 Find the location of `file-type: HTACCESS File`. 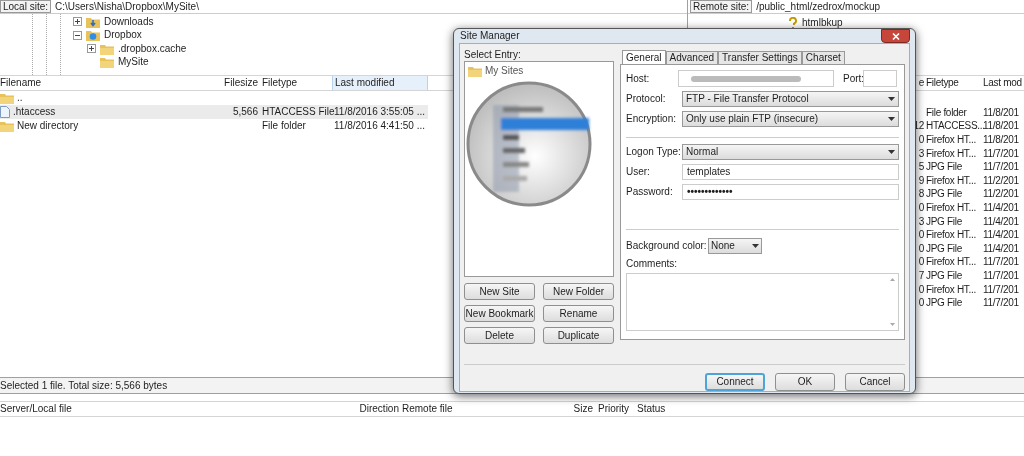

file-type: HTACCESS File is located at coordinates (296, 112).